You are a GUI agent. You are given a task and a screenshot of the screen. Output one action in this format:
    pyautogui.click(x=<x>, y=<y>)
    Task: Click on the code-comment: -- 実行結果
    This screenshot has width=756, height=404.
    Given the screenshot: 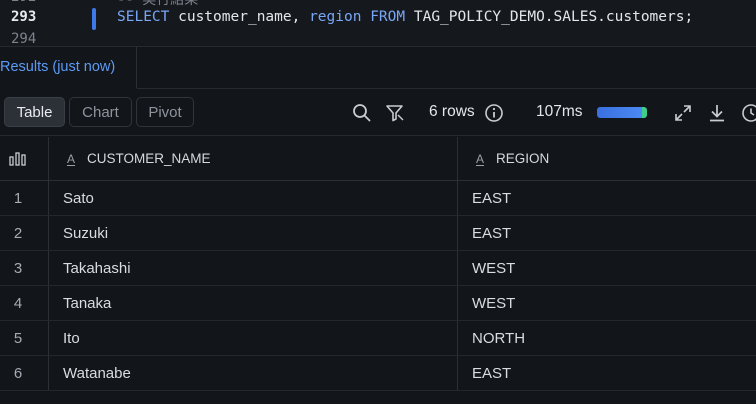 What is the action you would take?
    pyautogui.click(x=158, y=4)
    